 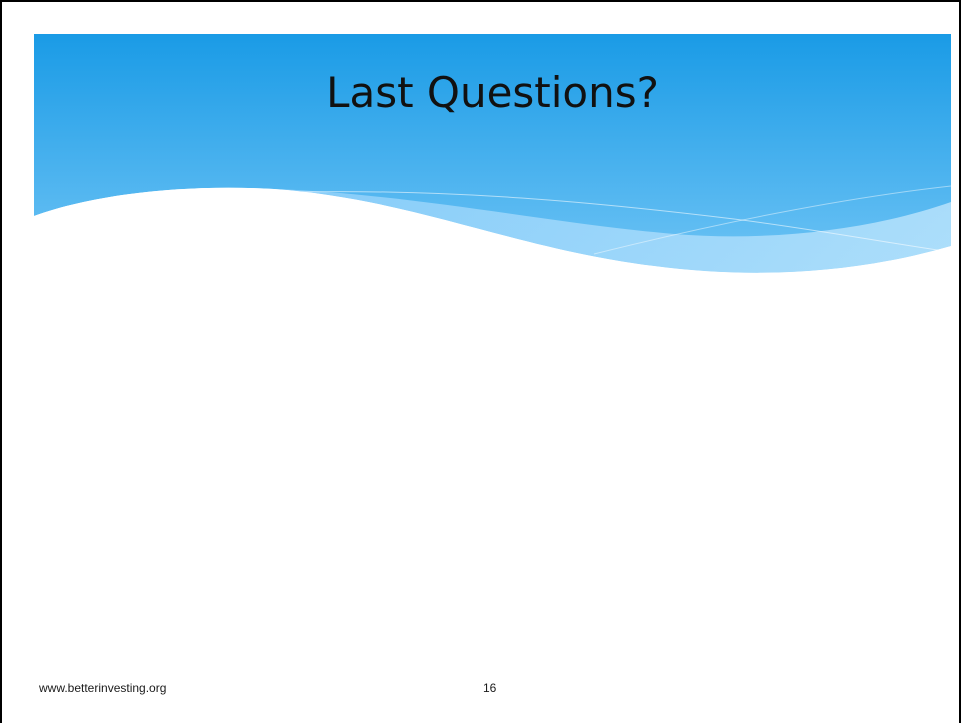 What do you see at coordinates (492, 92) in the screenshot?
I see `slide-title: Last Questions?` at bounding box center [492, 92].